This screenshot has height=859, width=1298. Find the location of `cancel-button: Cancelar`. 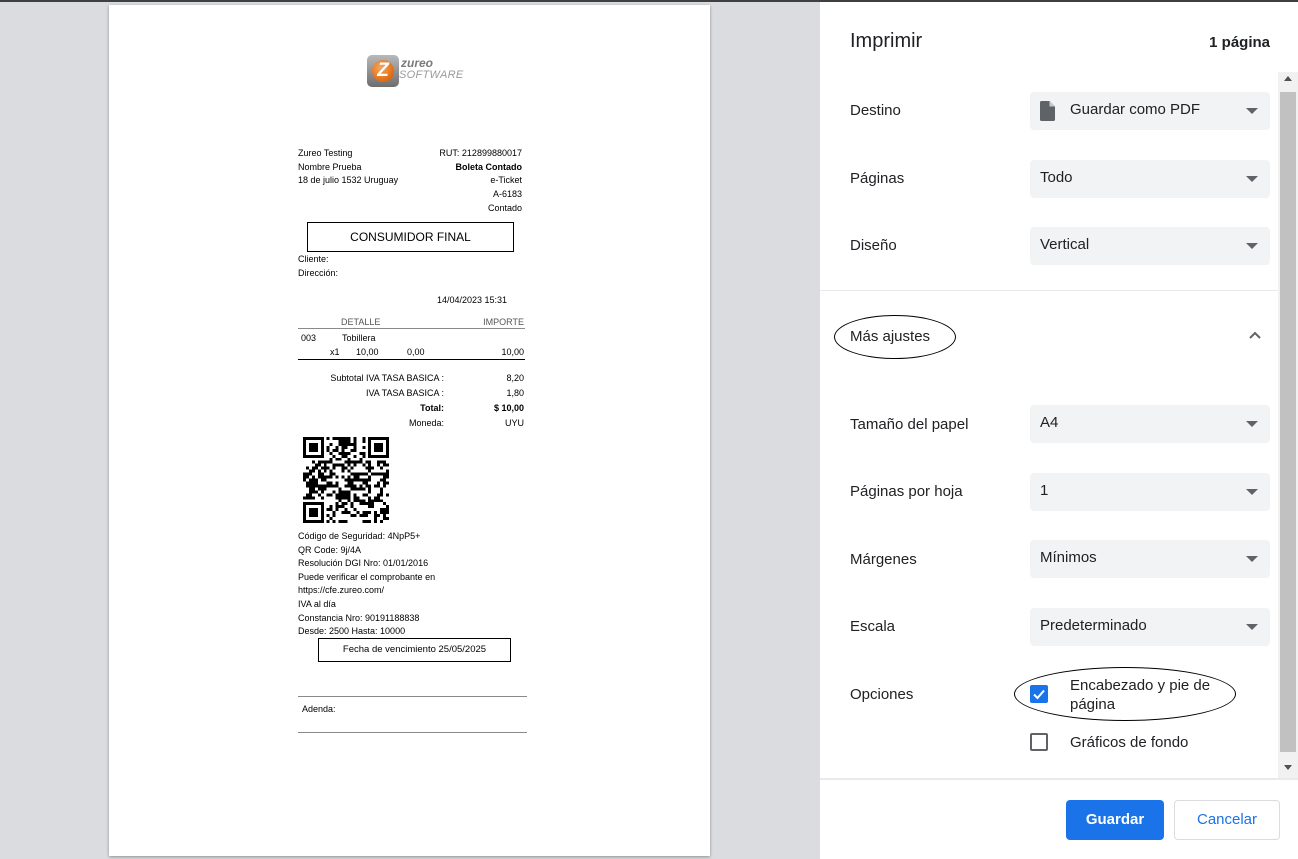

cancel-button: Cancelar is located at coordinates (1227, 820).